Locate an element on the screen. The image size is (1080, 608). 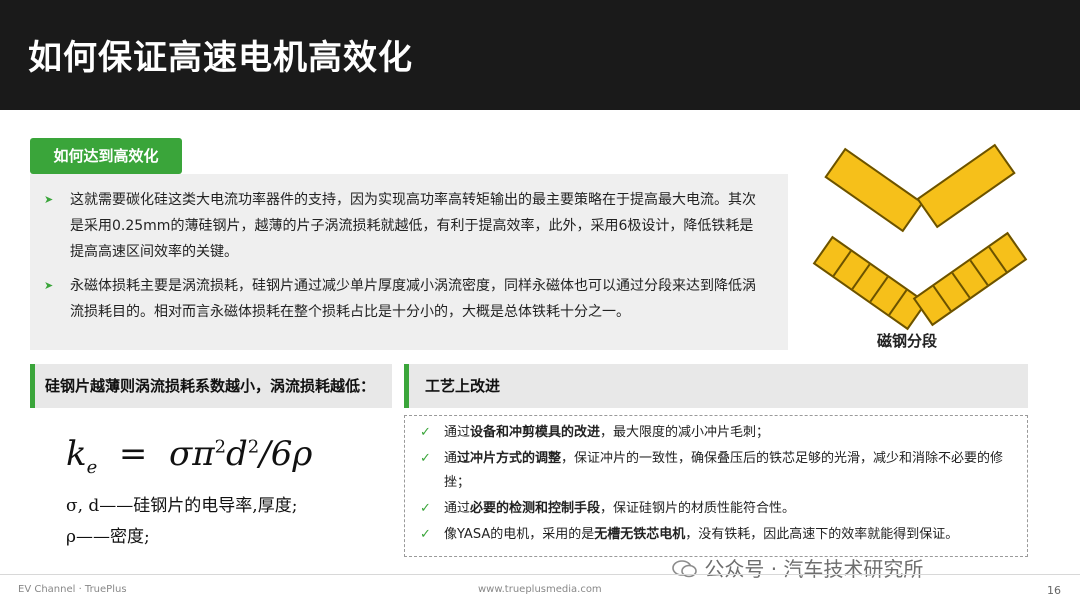
formula-d: d is located at coordinates (237, 454).